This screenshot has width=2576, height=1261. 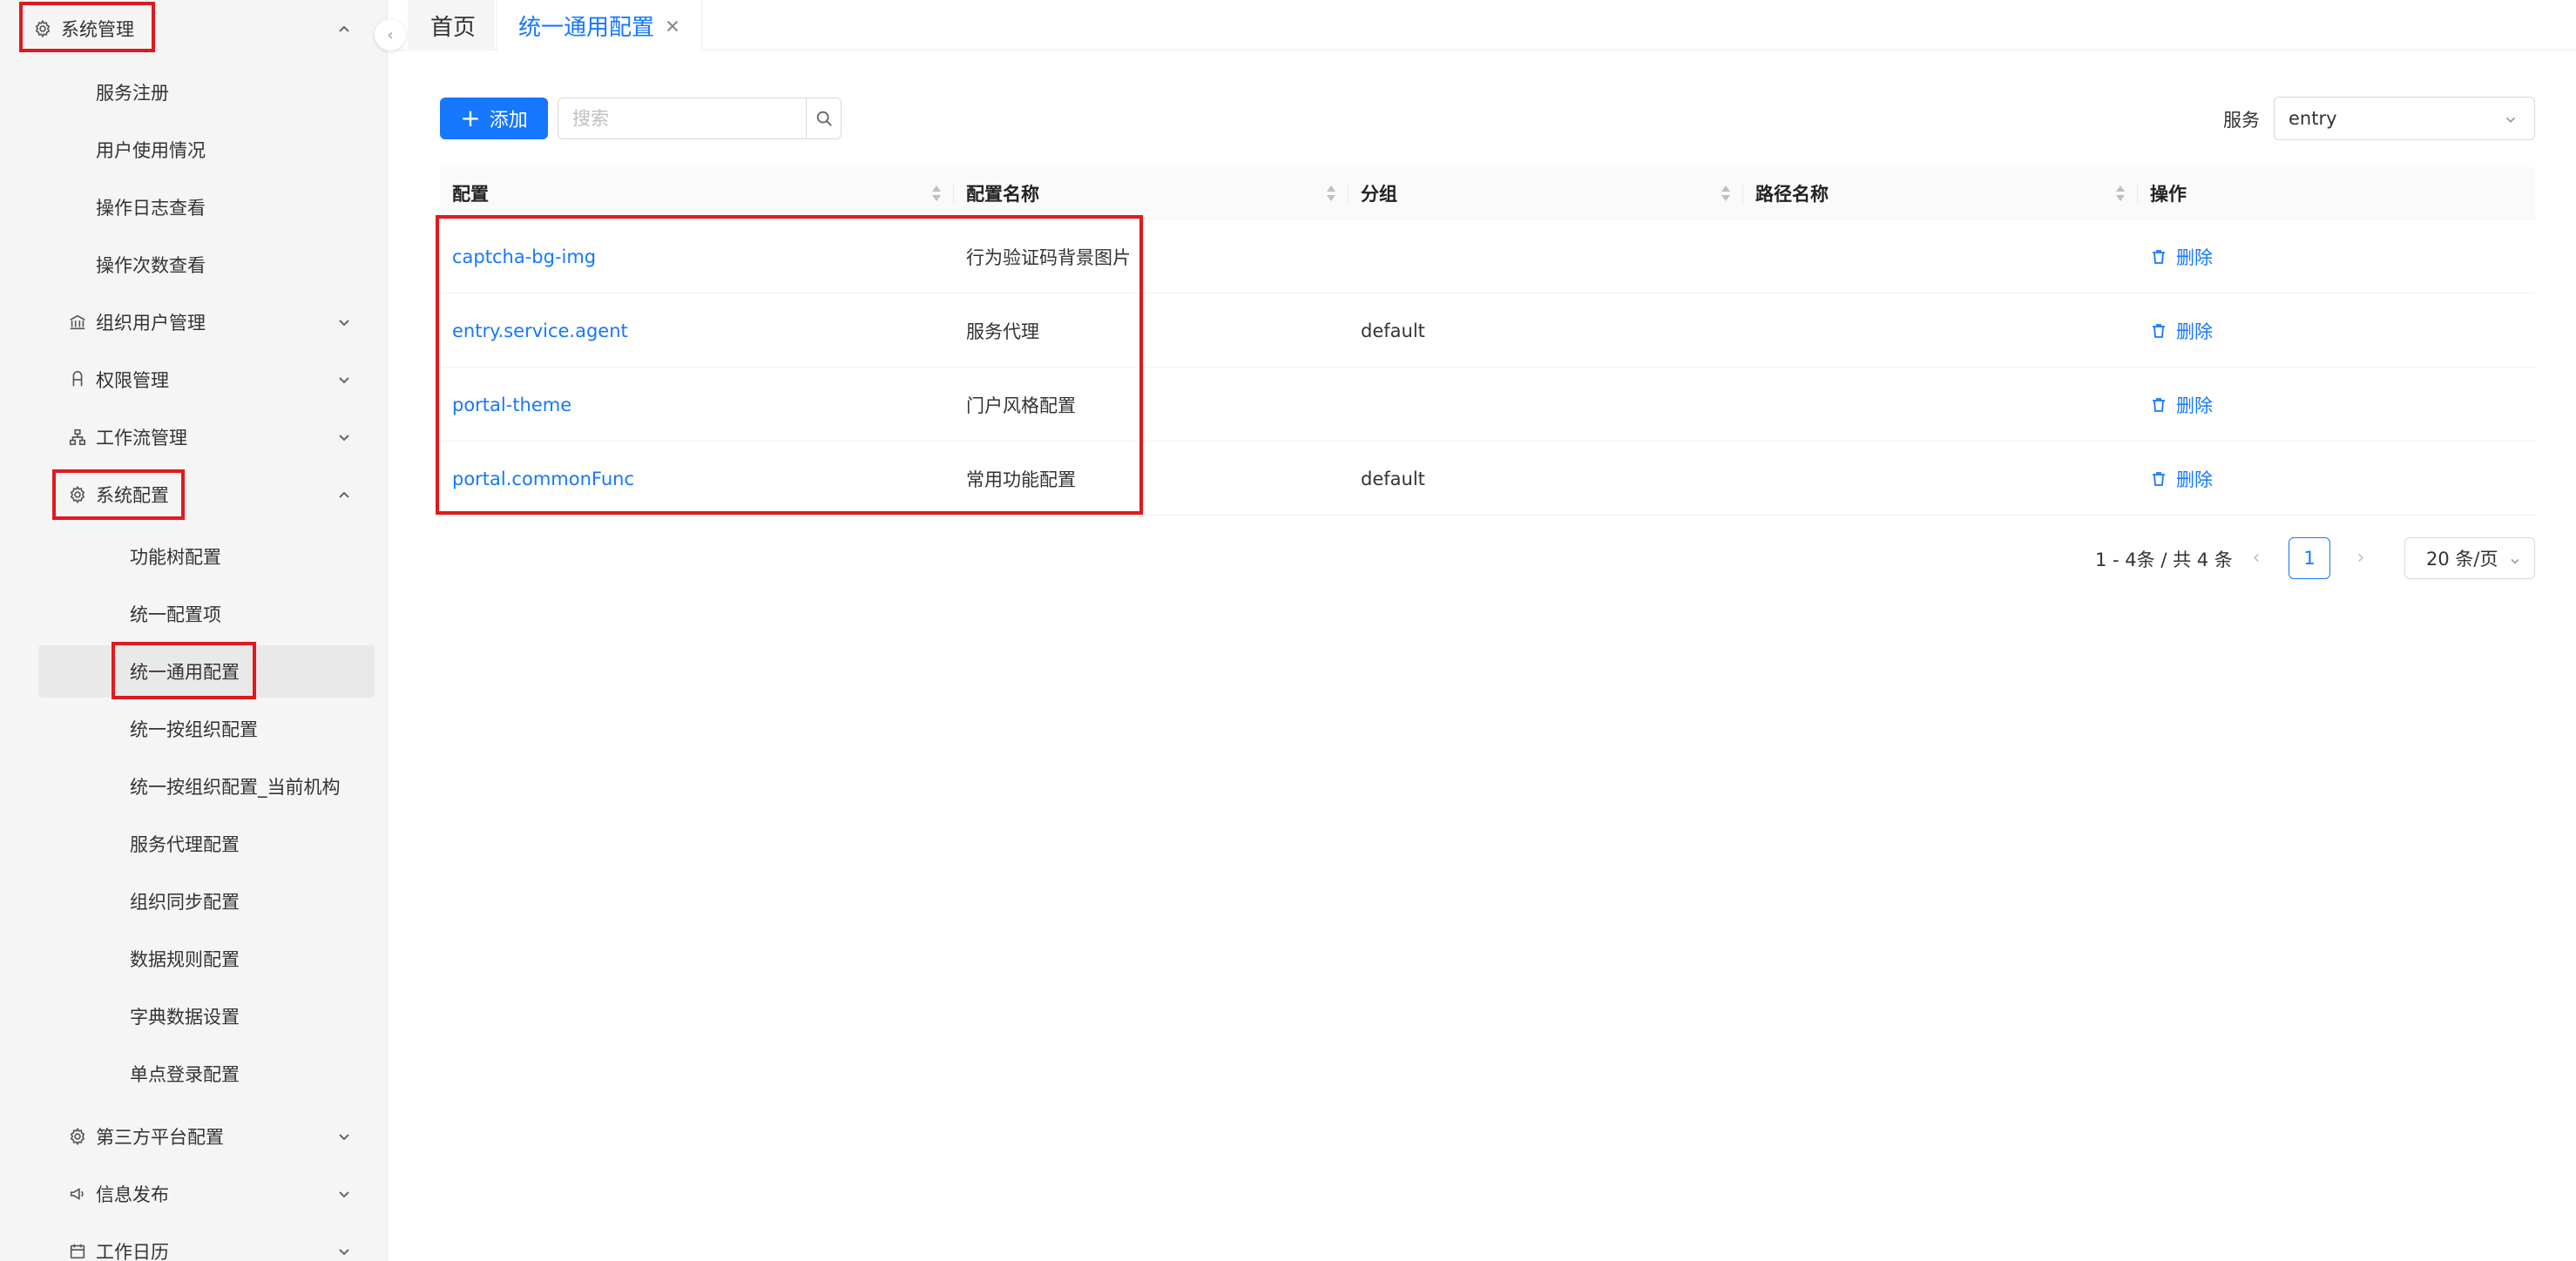 What do you see at coordinates (697, 330) in the screenshot?
I see `config-key-link: entry.service.agent` at bounding box center [697, 330].